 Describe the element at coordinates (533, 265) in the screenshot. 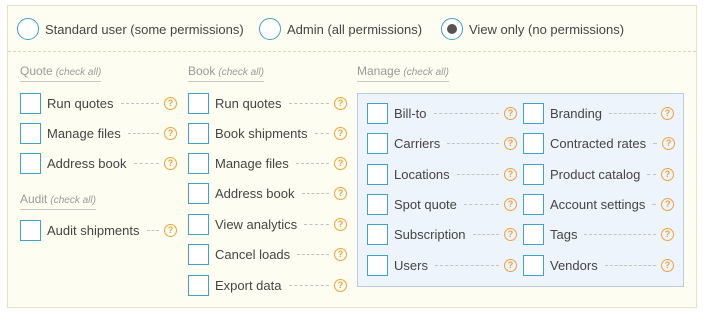

I see `manage-vendors-checkbox` at that location.